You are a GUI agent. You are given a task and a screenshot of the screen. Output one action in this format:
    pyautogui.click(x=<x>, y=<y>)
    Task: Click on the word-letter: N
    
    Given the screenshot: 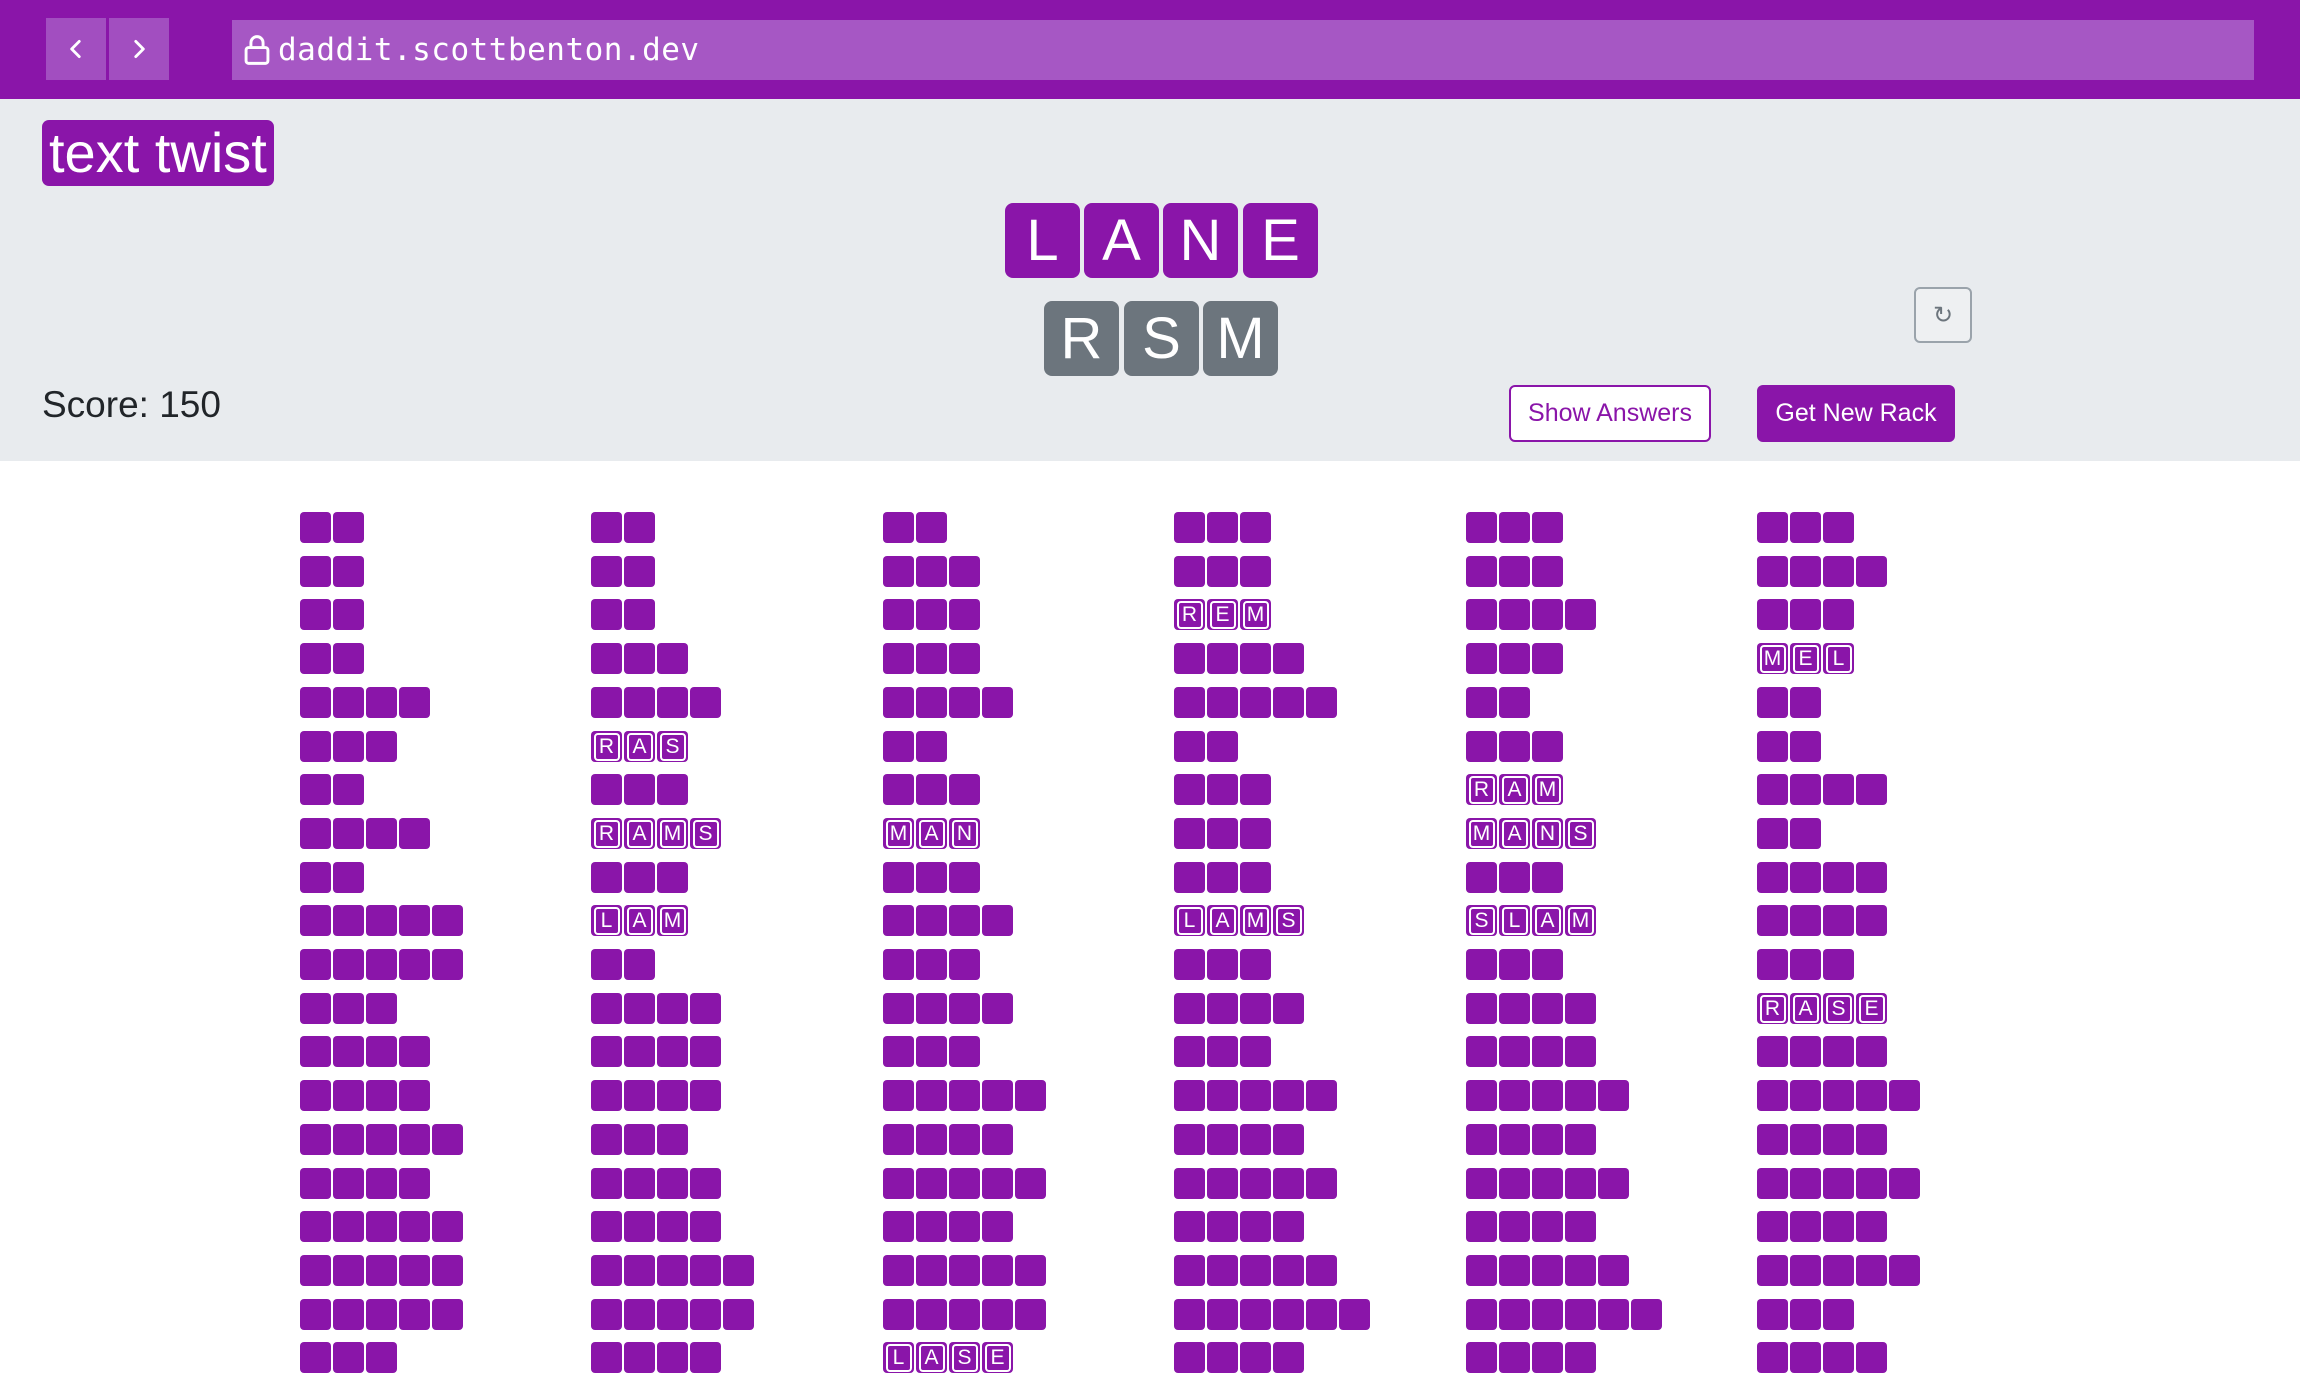 What is the action you would take?
    pyautogui.click(x=964, y=833)
    